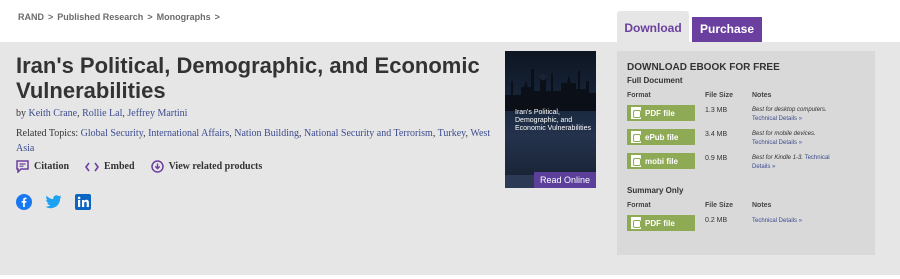 The height and width of the screenshot is (279, 900). I want to click on download-pdf-button: PDF file, so click(661, 113).